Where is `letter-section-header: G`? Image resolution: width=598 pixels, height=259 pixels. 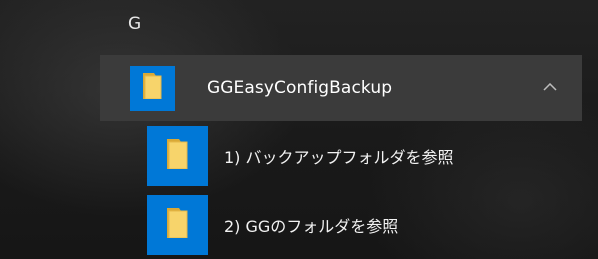 letter-section-header: G is located at coordinates (168, 24).